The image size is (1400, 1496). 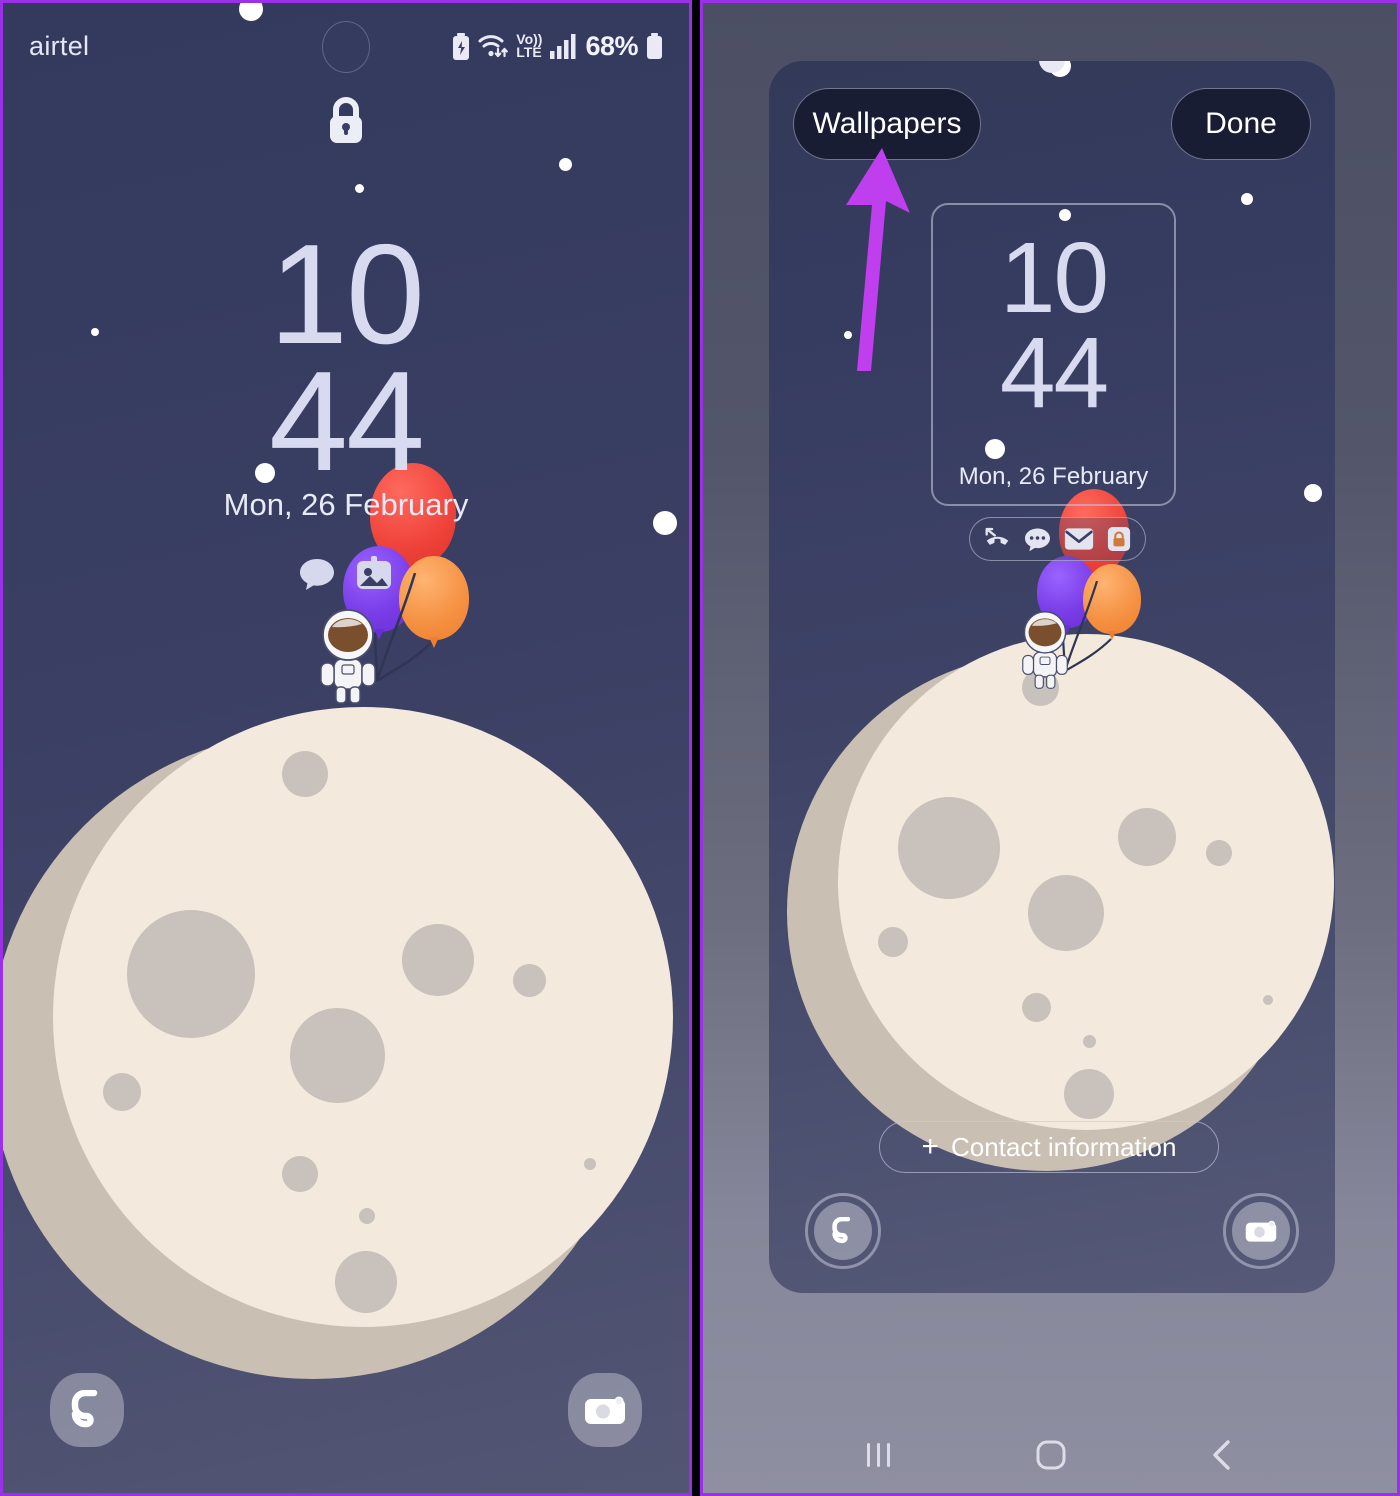 What do you see at coordinates (1053, 476) in the screenshot?
I see `preview-date: Mon, 26 February` at bounding box center [1053, 476].